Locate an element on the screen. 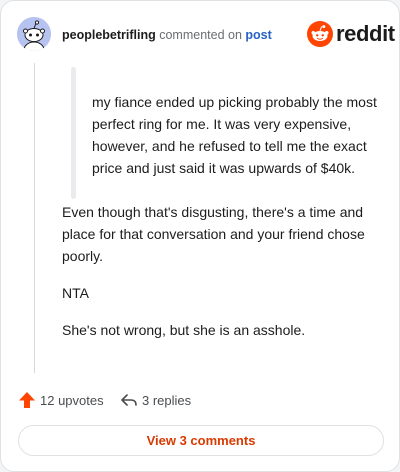  thread-line is located at coordinates (34, 218).